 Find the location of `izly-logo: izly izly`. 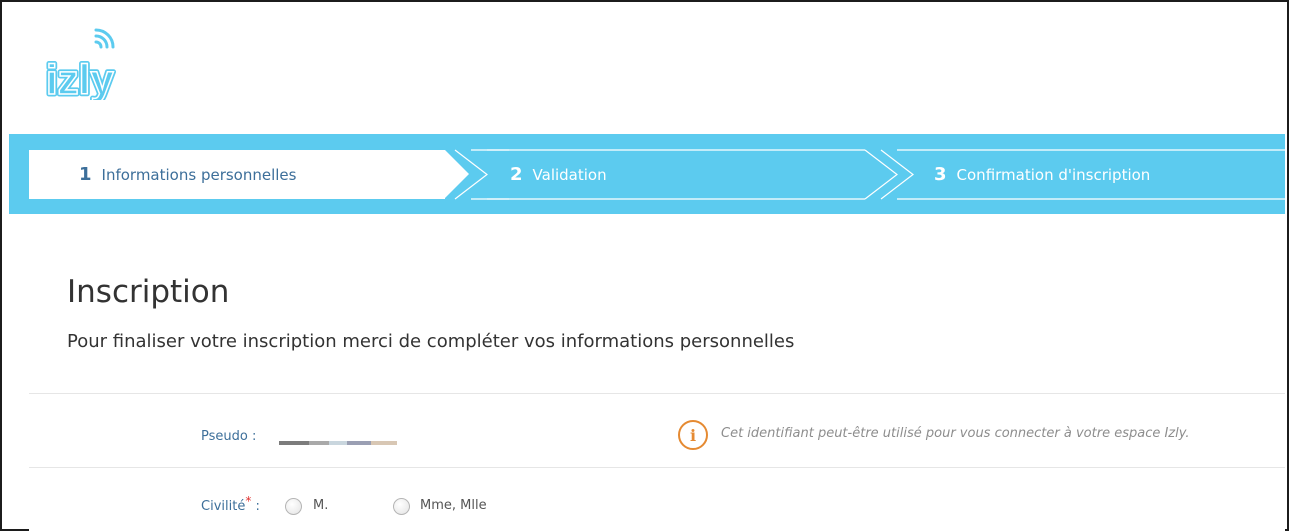

izly-logo: izly izly is located at coordinates (84, 67).